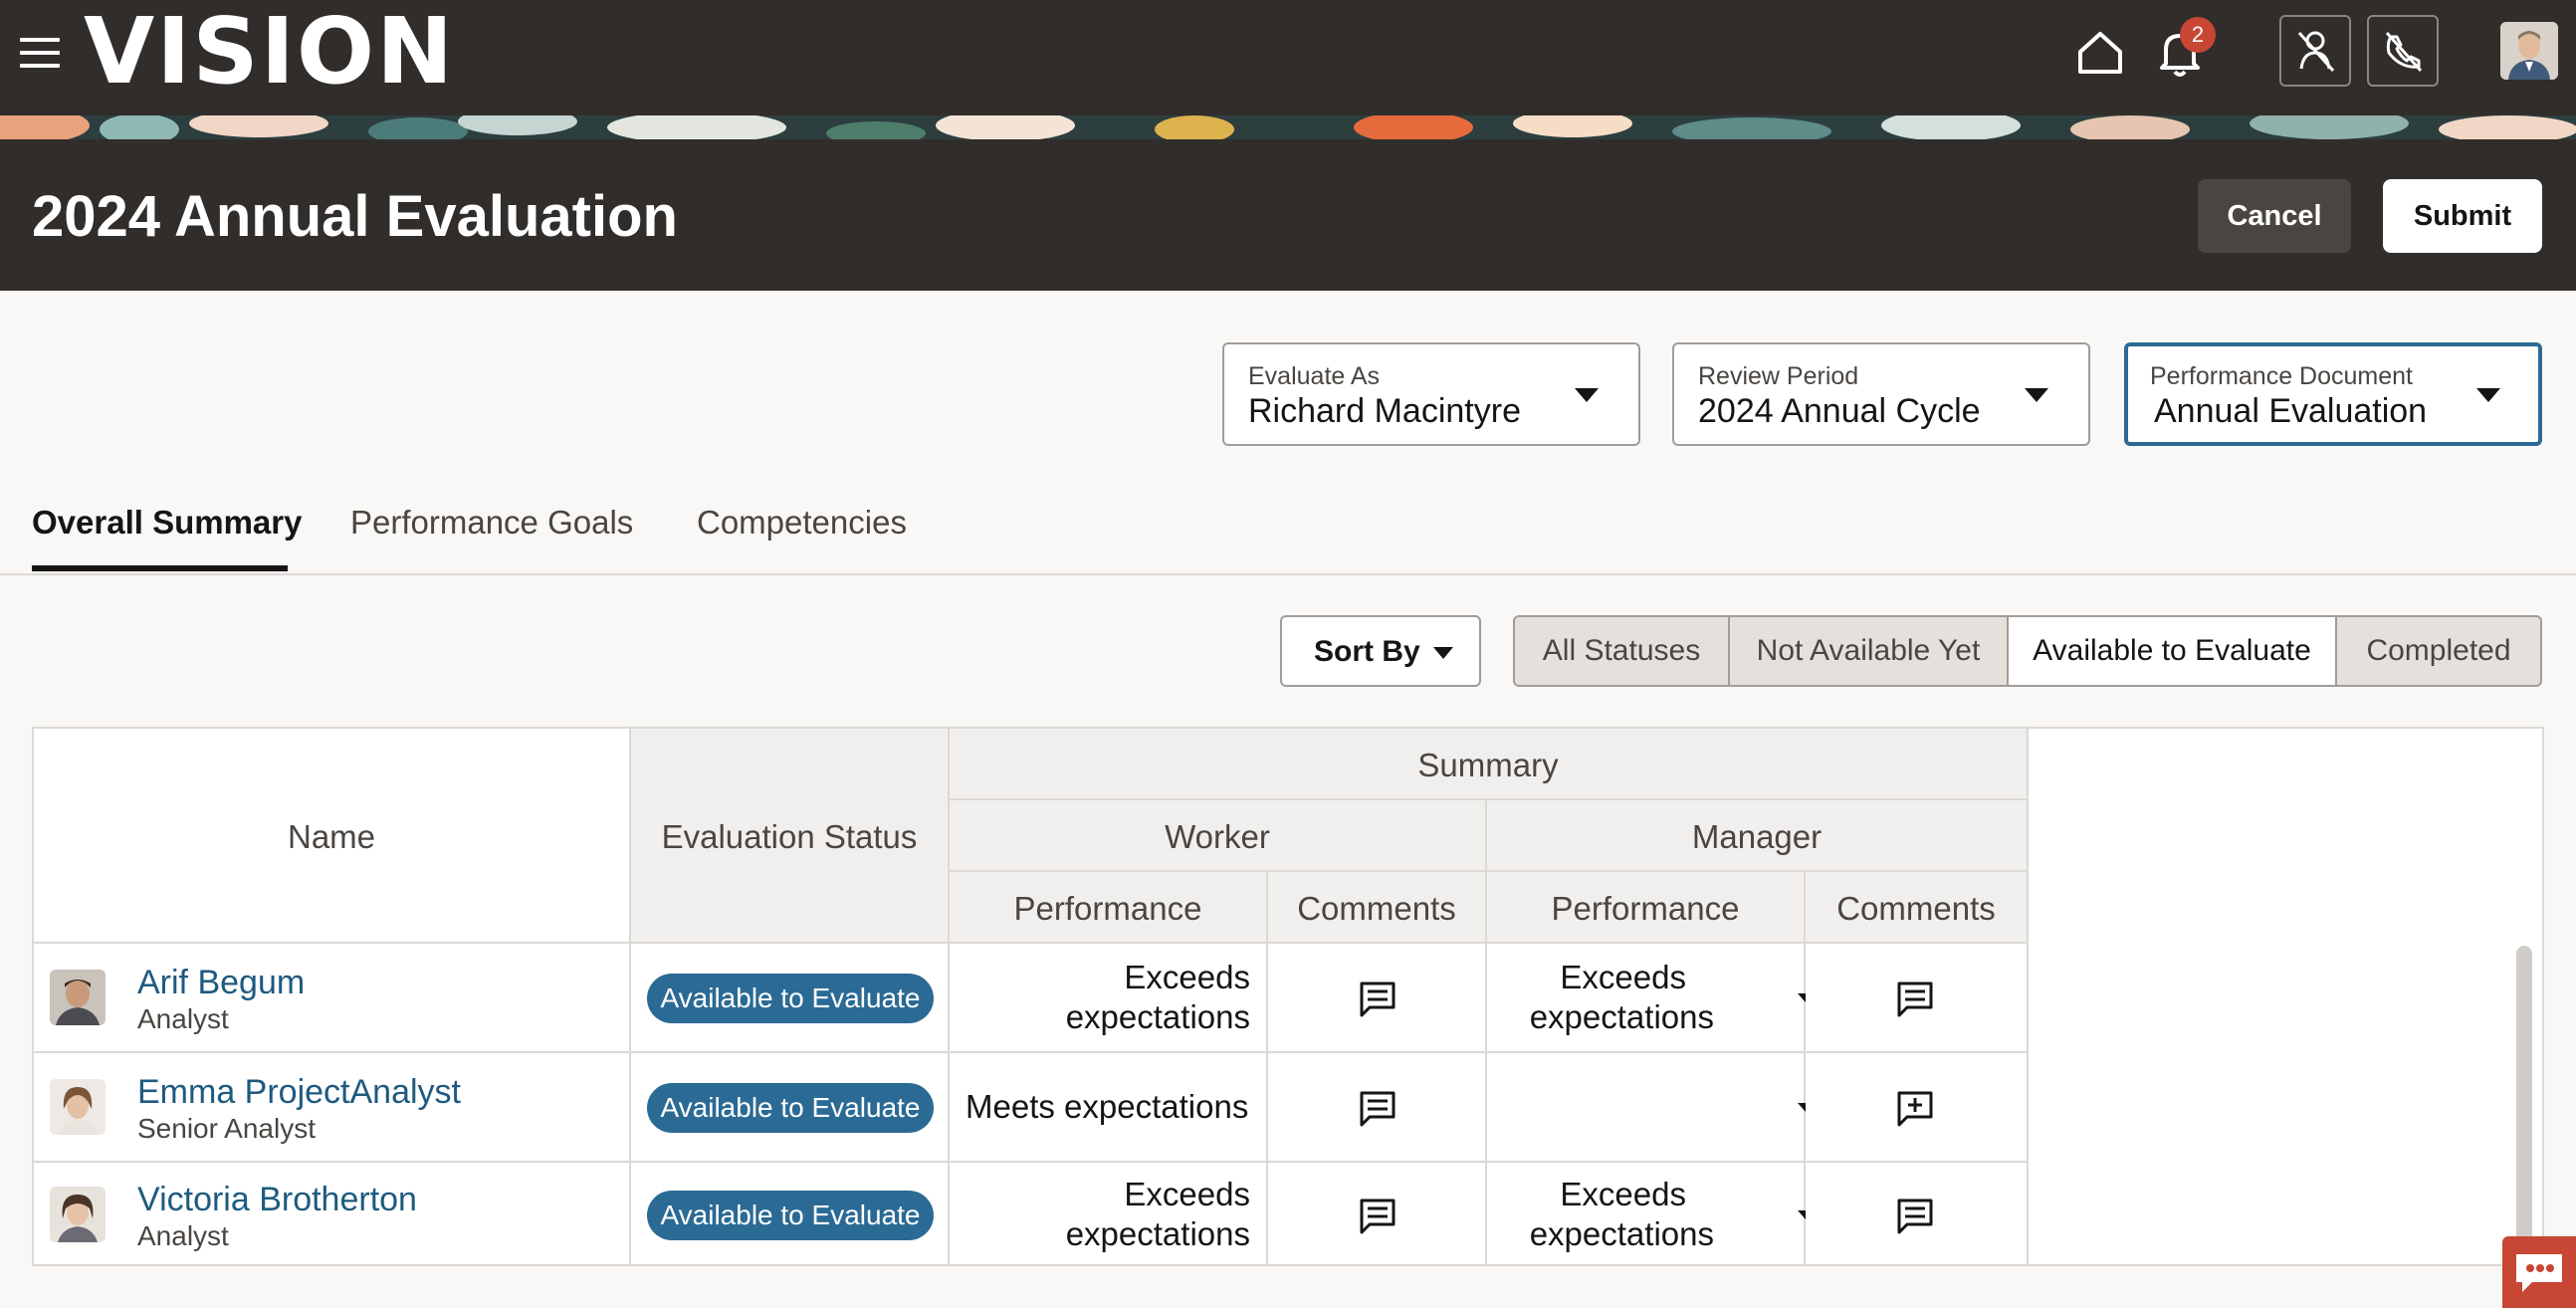 The image size is (2576, 1308). Describe the element at coordinates (226, 1128) in the screenshot. I see `employee-job-title: Senior Analyst` at that location.